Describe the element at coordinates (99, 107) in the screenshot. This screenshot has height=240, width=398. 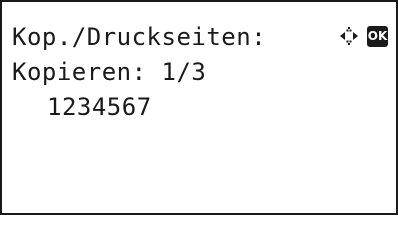
I see `value-line: 1234567` at that location.